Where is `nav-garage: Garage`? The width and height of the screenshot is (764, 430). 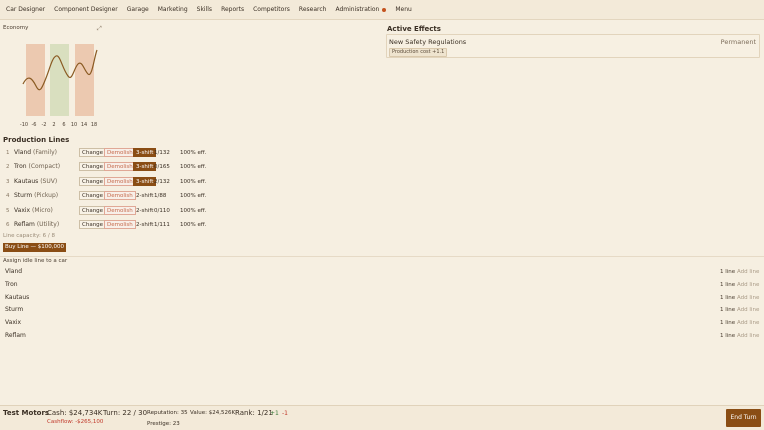
nav-garage: Garage is located at coordinates (138, 9).